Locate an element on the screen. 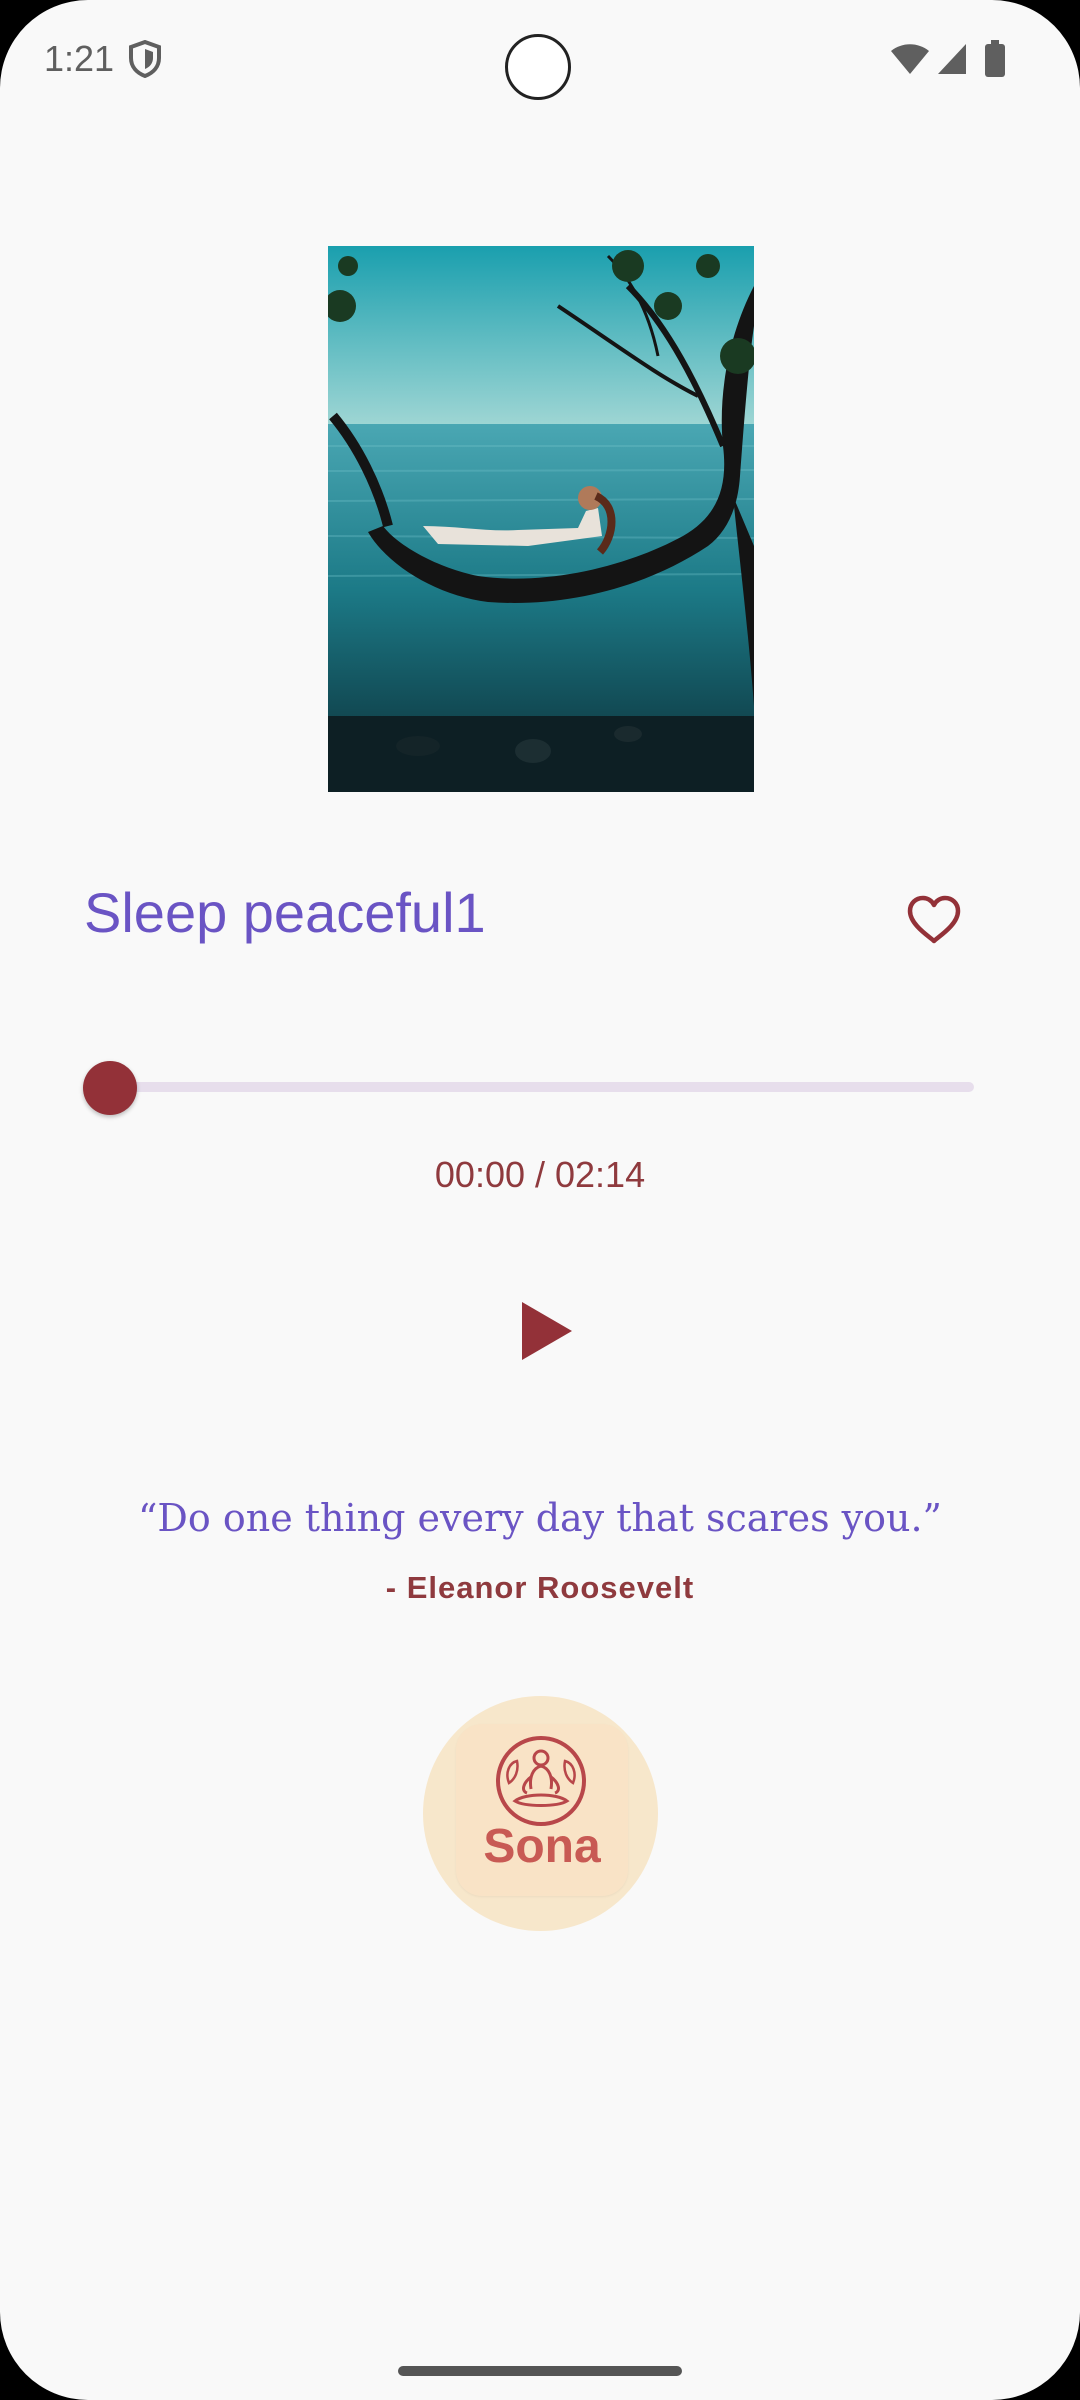 This screenshot has height=2400, width=1080. cover-image is located at coordinates (541, 519).